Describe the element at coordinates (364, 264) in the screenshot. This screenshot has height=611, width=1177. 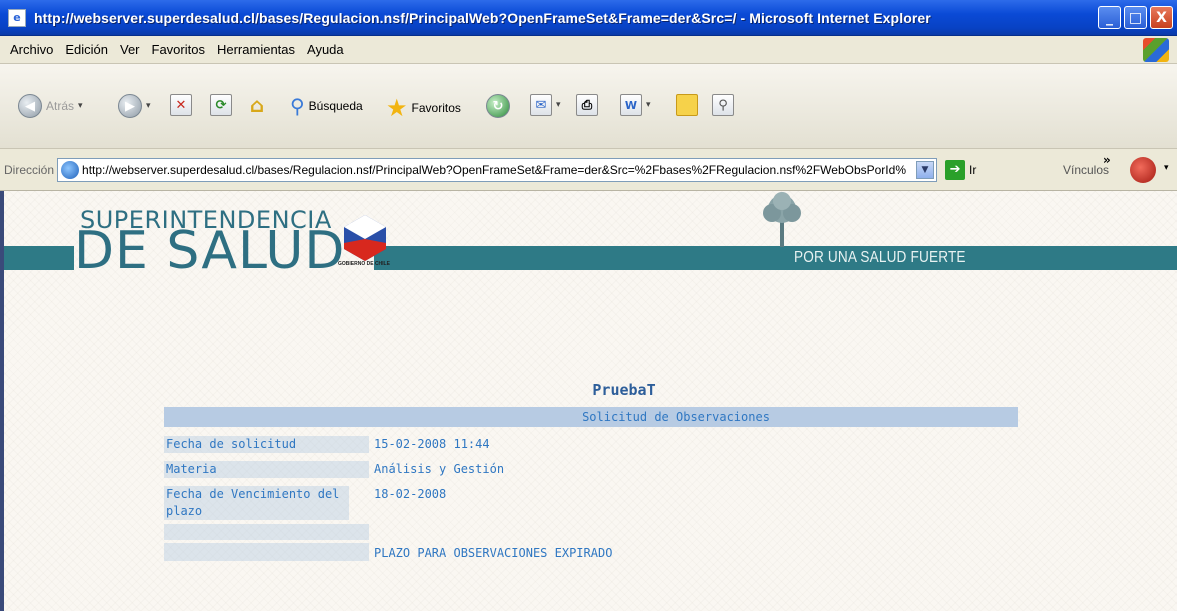
I see `gov-chile-text: GOBIERNO DE CHILE` at that location.